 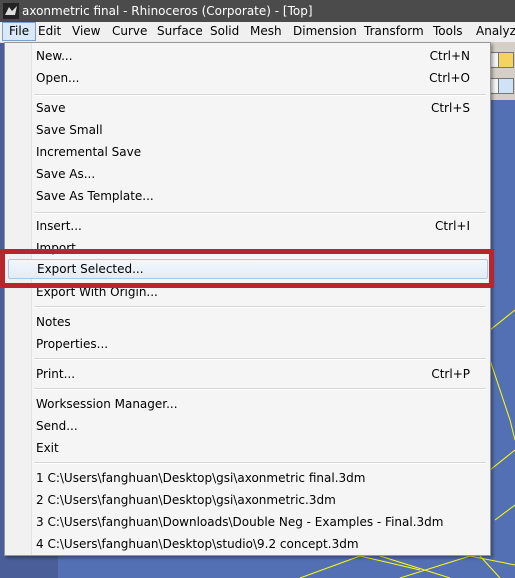 I want to click on menu-item-label: Incremental Save, so click(x=89, y=152).